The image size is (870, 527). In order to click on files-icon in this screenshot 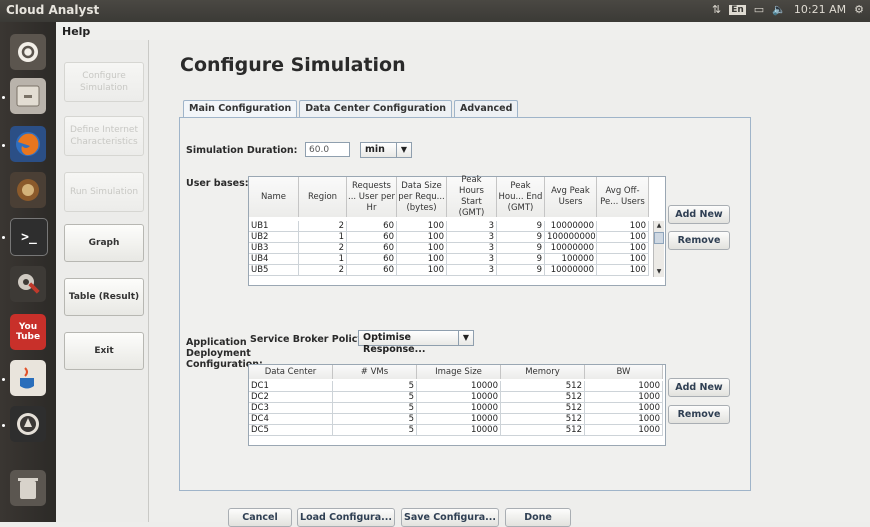, I will do `click(28, 96)`.